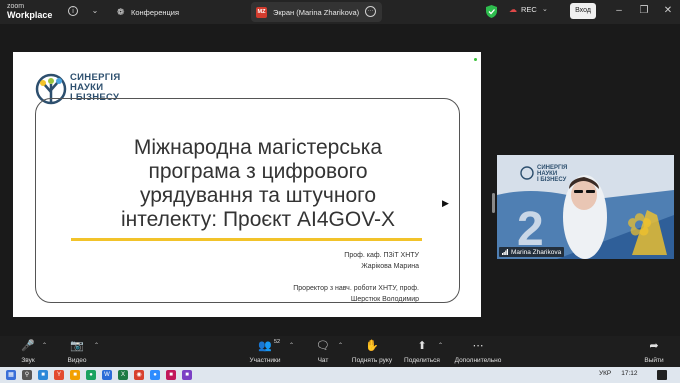  What do you see at coordinates (323, 346) in the screenshot?
I see `chat-icon: 🗨` at bounding box center [323, 346].